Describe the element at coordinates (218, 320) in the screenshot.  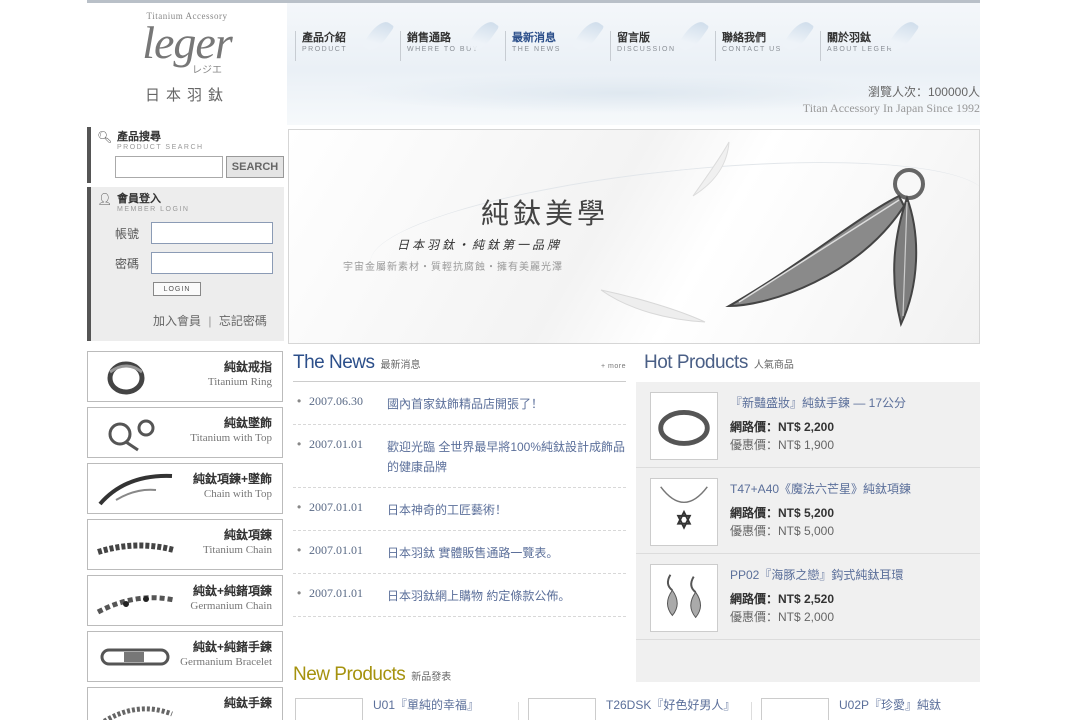
I see `login-links: 加入會員 | 忘記密碼` at that location.